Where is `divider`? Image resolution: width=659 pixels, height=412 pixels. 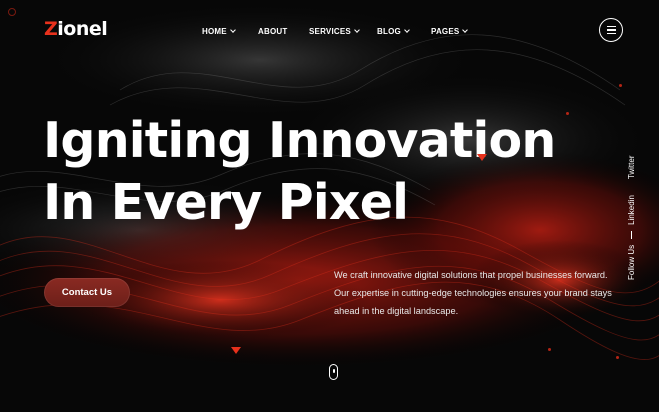
divider is located at coordinates (631, 234).